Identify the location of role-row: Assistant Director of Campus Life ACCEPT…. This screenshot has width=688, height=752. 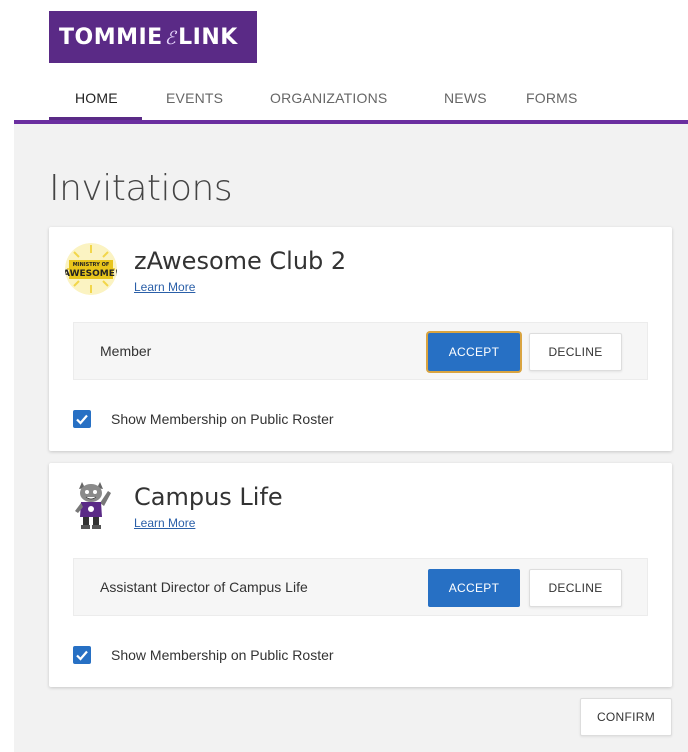
(360, 587).